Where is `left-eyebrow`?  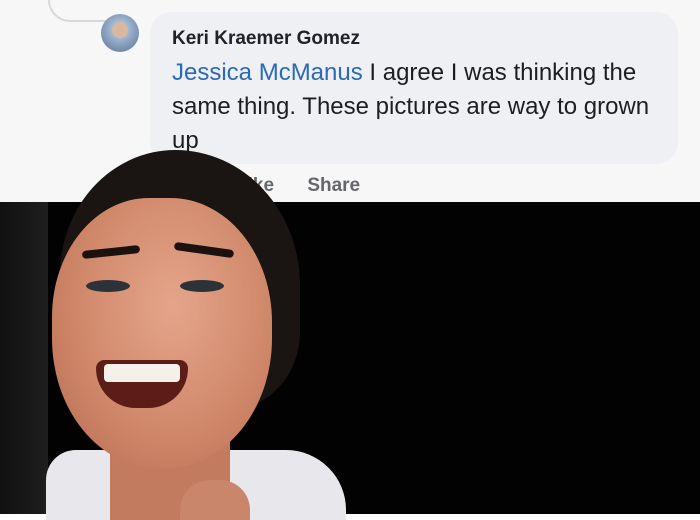
left-eyebrow is located at coordinates (111, 252).